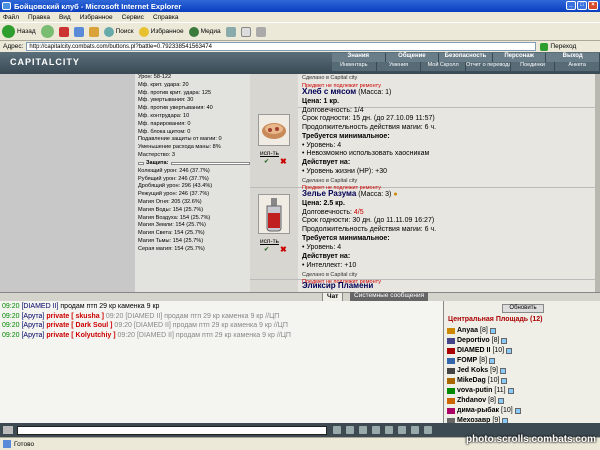 The image size is (600, 450). I want to click on item-name: Хлеб с мясом, so click(329, 91).